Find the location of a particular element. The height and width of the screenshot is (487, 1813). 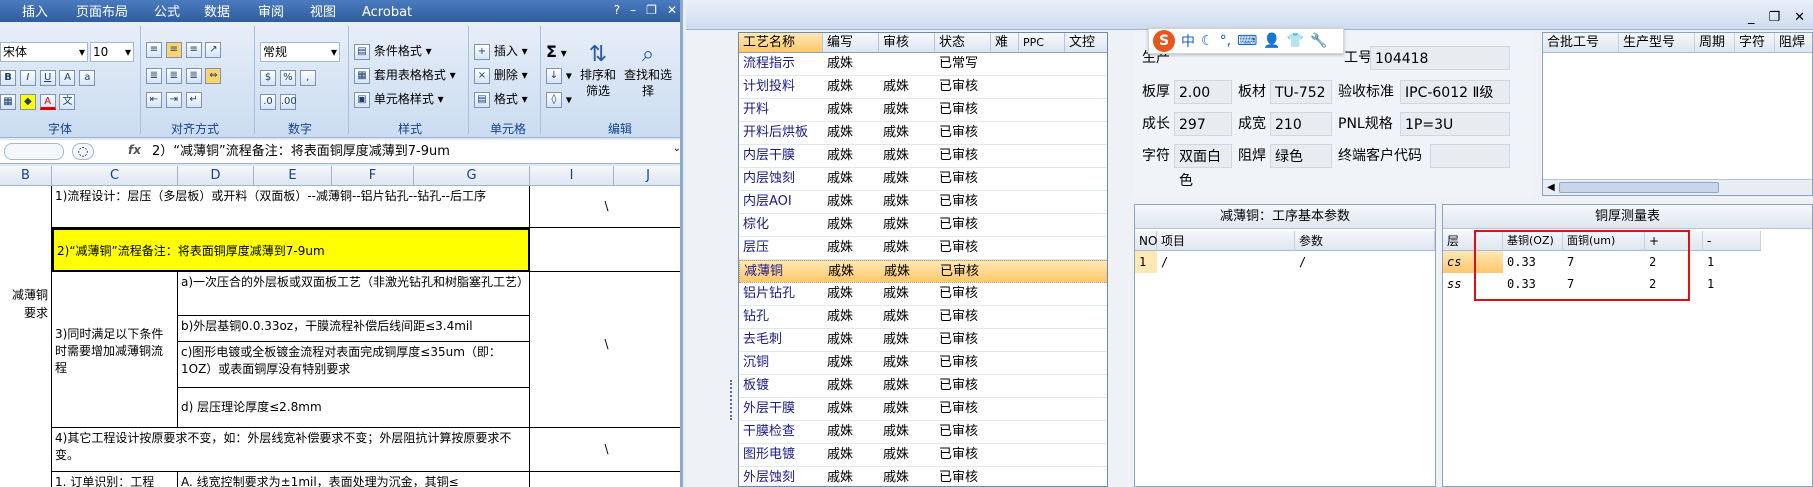

param-row-no: 1 is located at coordinates (1146, 262).